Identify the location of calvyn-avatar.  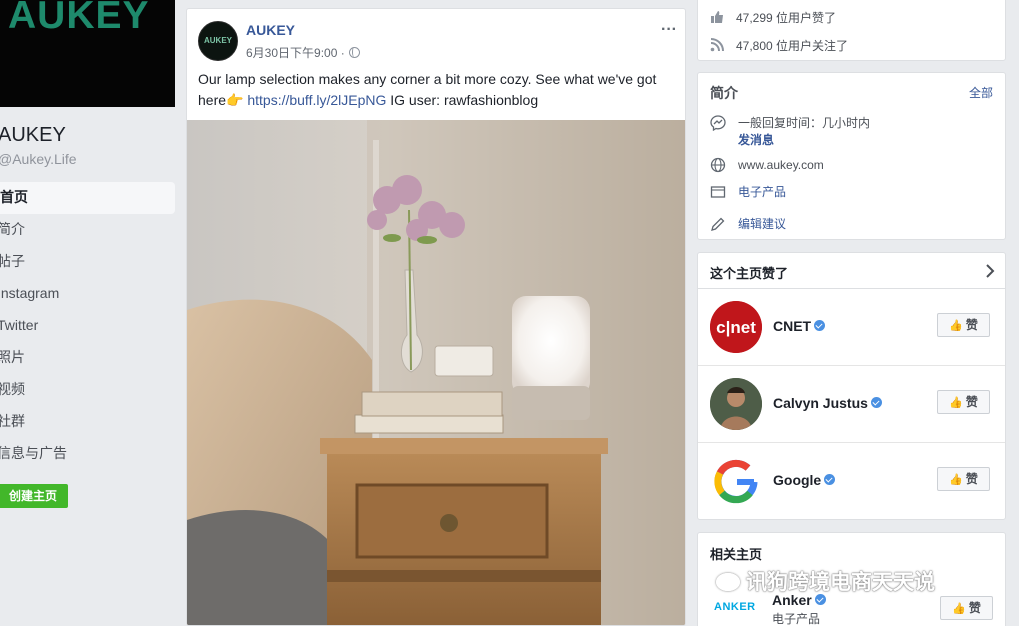
(736, 404).